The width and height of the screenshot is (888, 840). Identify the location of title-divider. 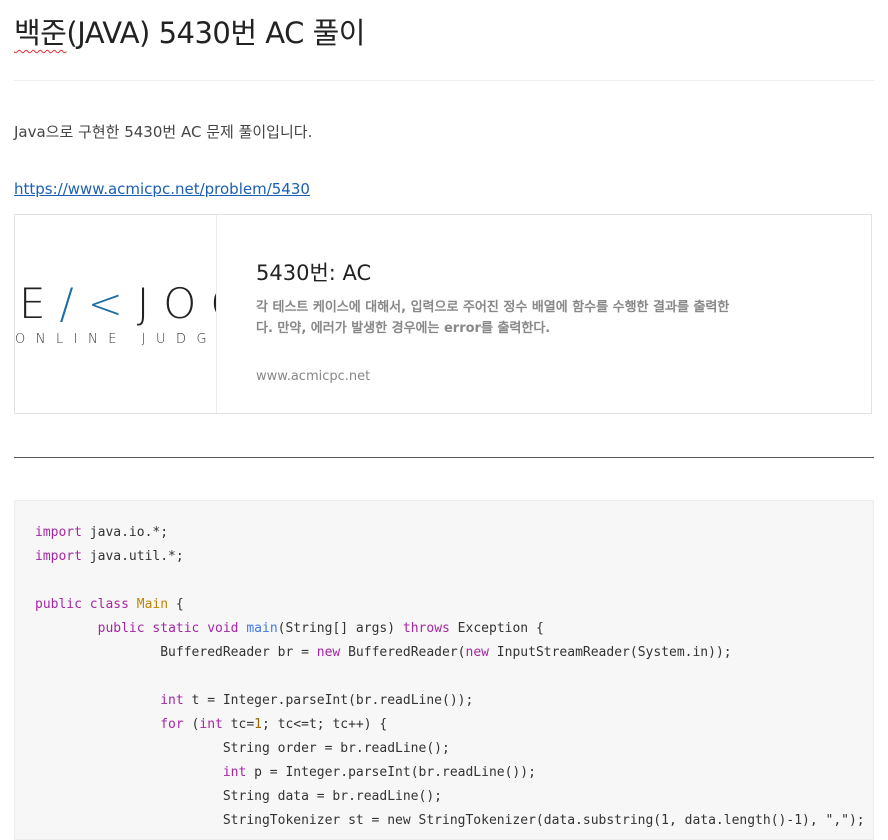
(444, 80).